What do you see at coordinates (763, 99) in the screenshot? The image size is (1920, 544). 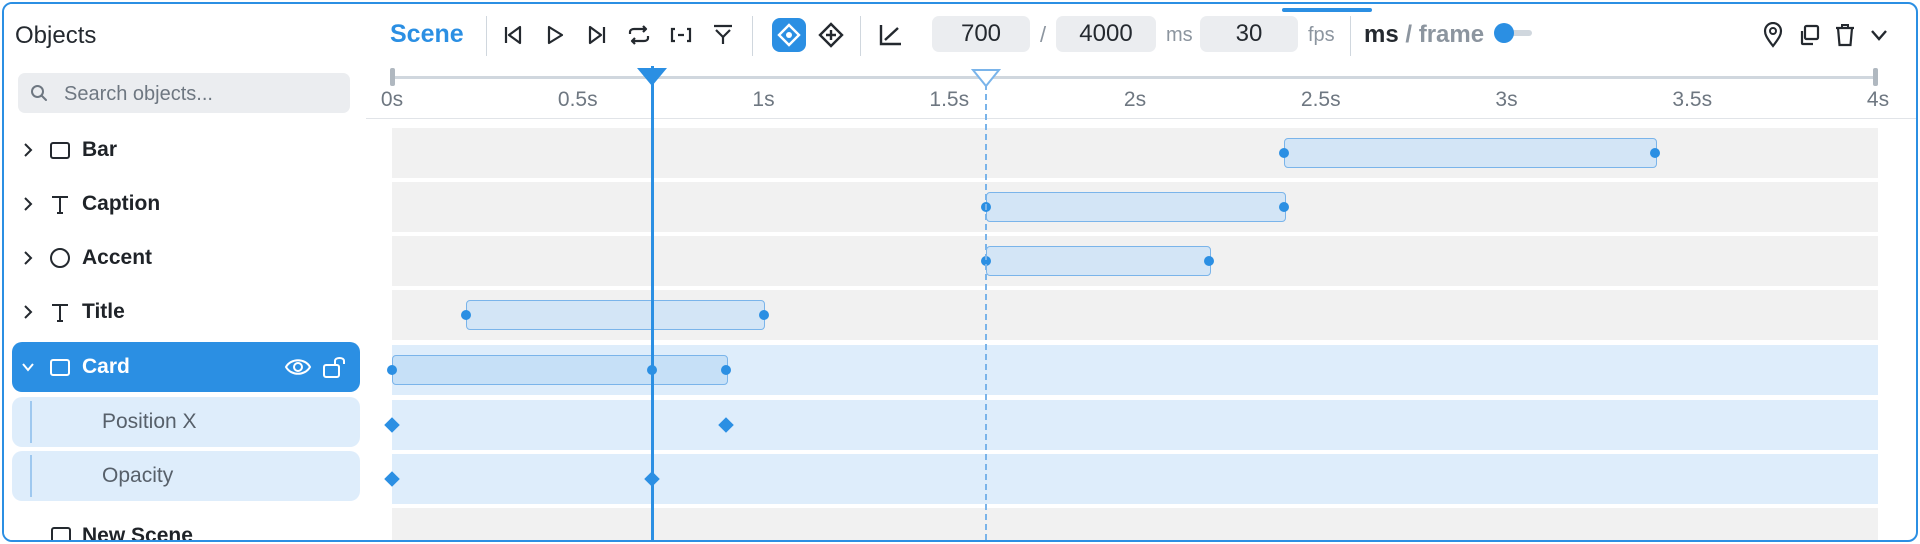 I see `ruler-tick-label: 1s` at bounding box center [763, 99].